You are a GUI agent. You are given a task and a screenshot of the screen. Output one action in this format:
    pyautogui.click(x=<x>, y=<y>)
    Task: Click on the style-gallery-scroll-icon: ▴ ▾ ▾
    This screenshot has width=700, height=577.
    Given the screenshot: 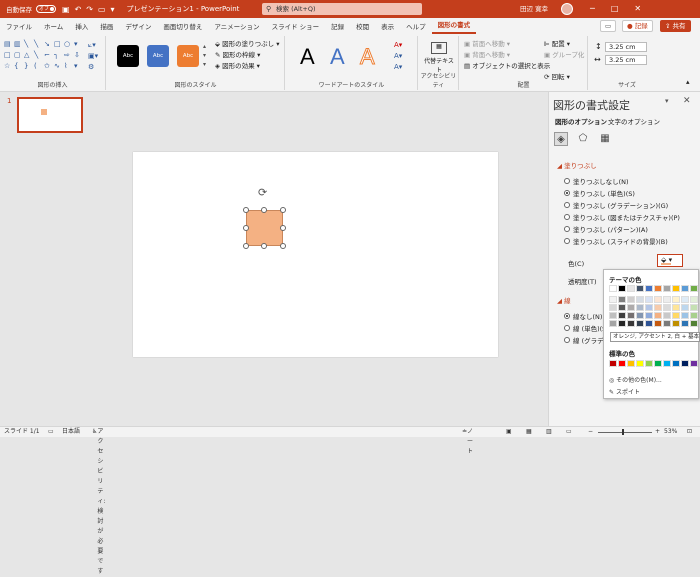 What is the action you would take?
    pyautogui.click(x=204, y=55)
    